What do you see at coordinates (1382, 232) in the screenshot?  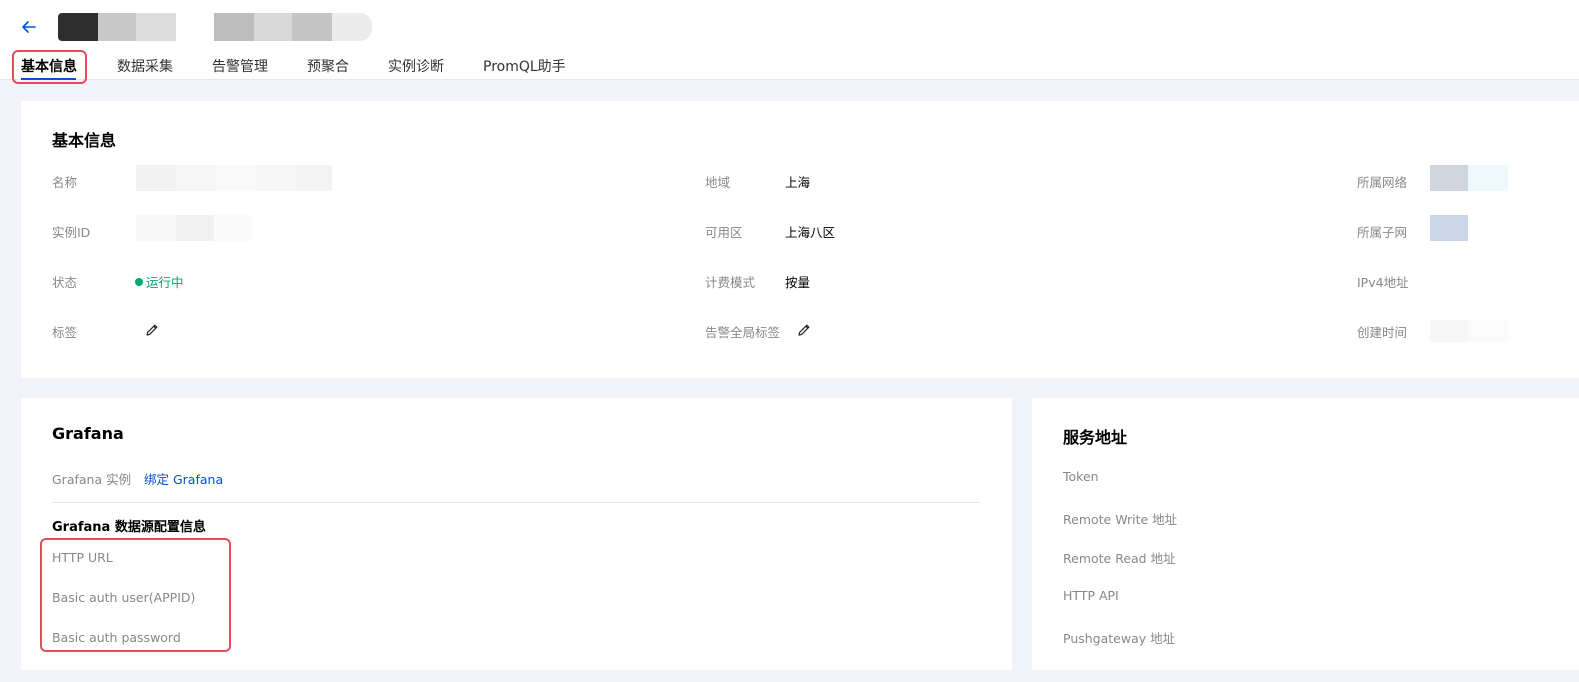 I see `subnet-label: 所属子网` at bounding box center [1382, 232].